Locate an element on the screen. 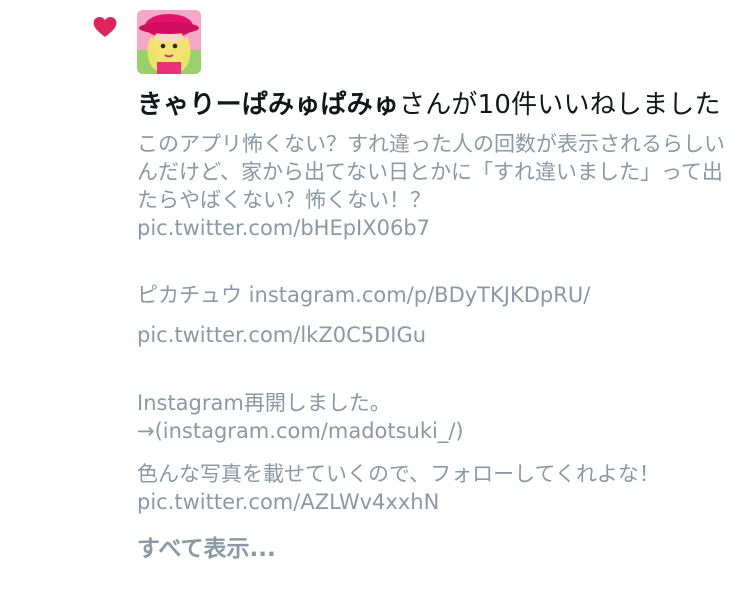 The width and height of the screenshot is (750, 615). tweet-2-link: pic.twitter.com/lkZ0C5DIGu is located at coordinates (432, 335).